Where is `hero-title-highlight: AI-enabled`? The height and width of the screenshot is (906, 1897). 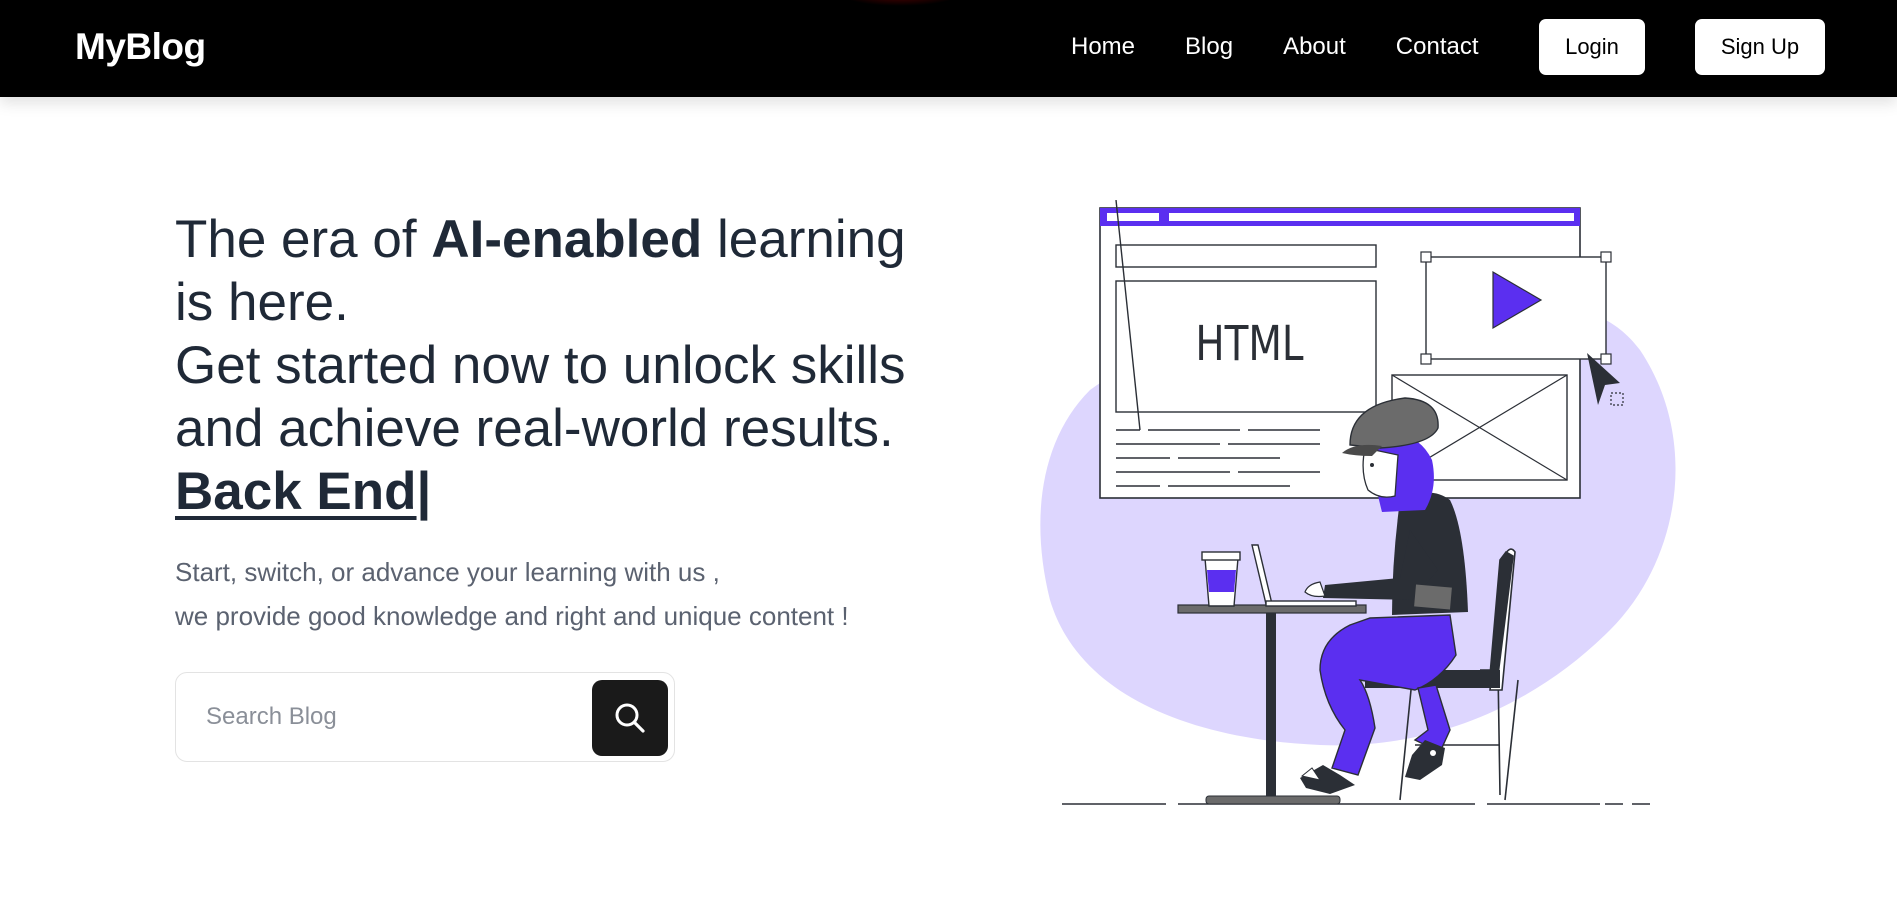
hero-title-highlight: AI-enabled is located at coordinates (567, 239).